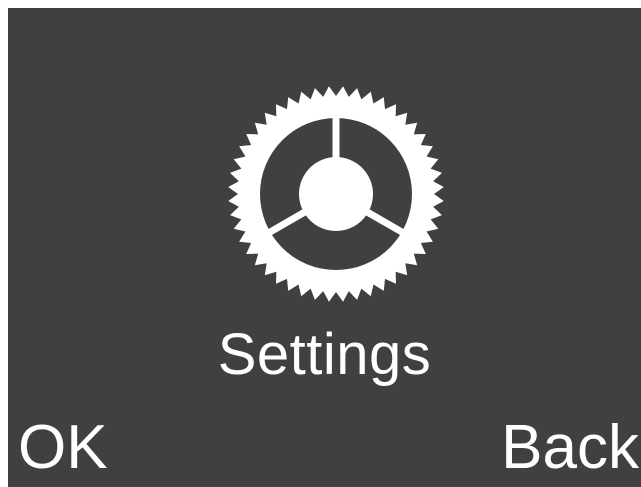  What do you see at coordinates (324, 354) in the screenshot?
I see `menu-title: Settings` at bounding box center [324, 354].